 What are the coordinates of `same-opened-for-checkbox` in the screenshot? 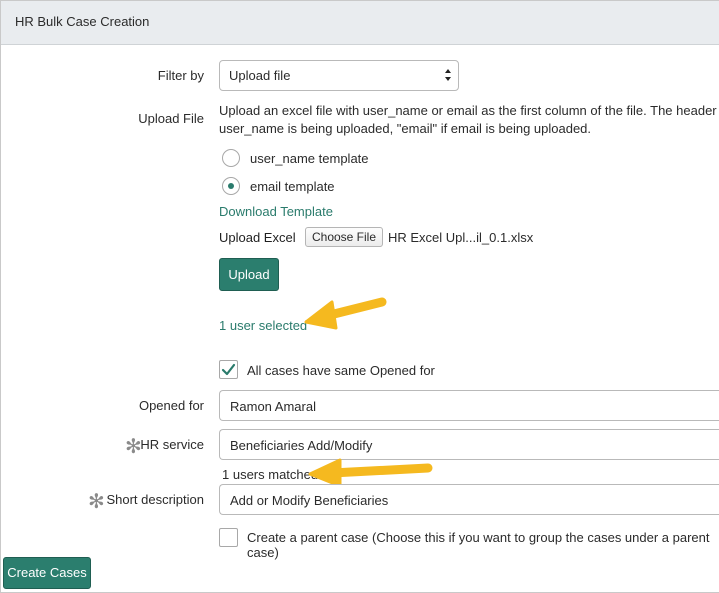 It's located at (228, 369).